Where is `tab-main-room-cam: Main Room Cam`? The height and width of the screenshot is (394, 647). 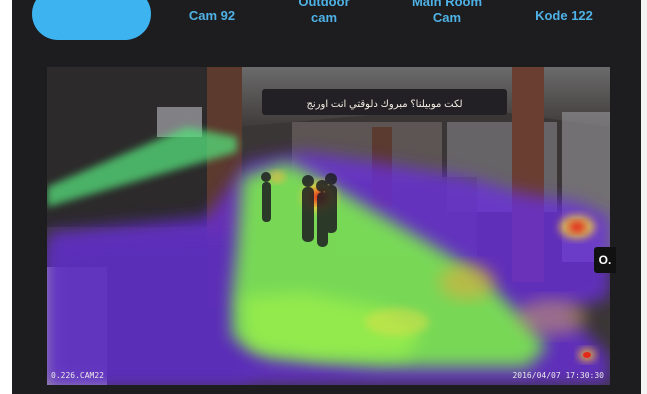
tab-main-room-cam: Main Room Cam is located at coordinates (447, 14).